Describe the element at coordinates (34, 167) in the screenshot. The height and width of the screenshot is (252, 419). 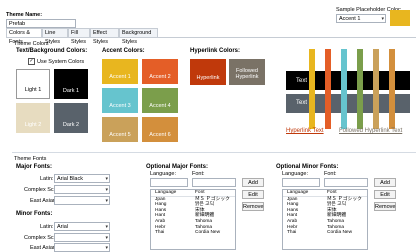
I see `major-fonts-title: Major Fonts:` at that location.